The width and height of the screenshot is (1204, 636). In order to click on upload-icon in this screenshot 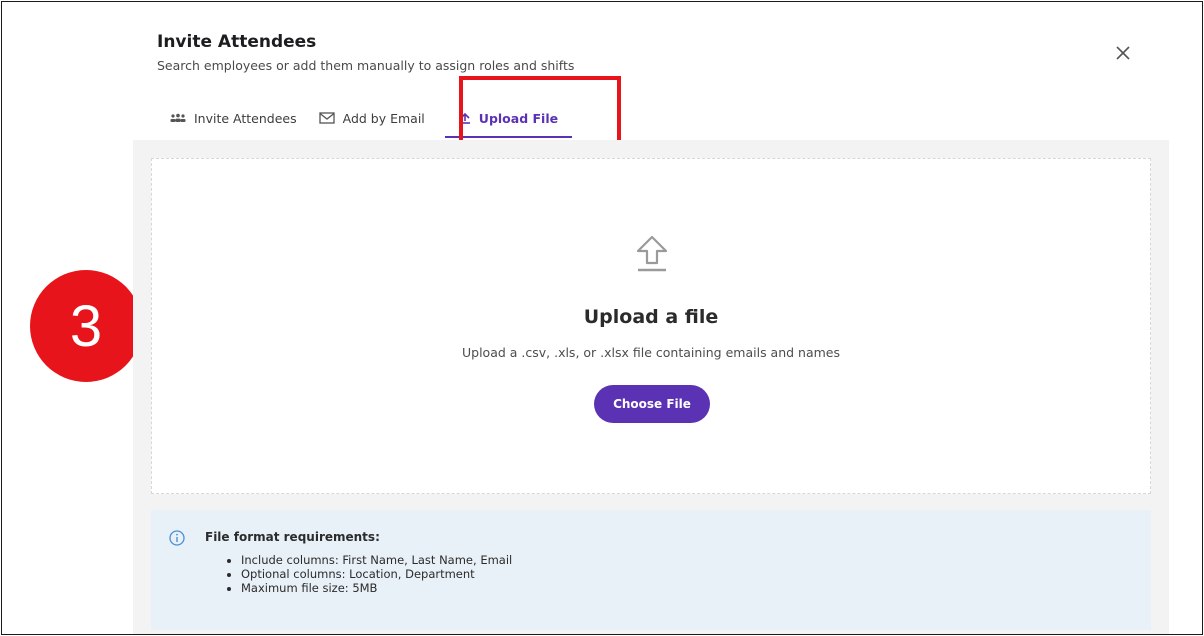, I will do `click(465, 118)`.